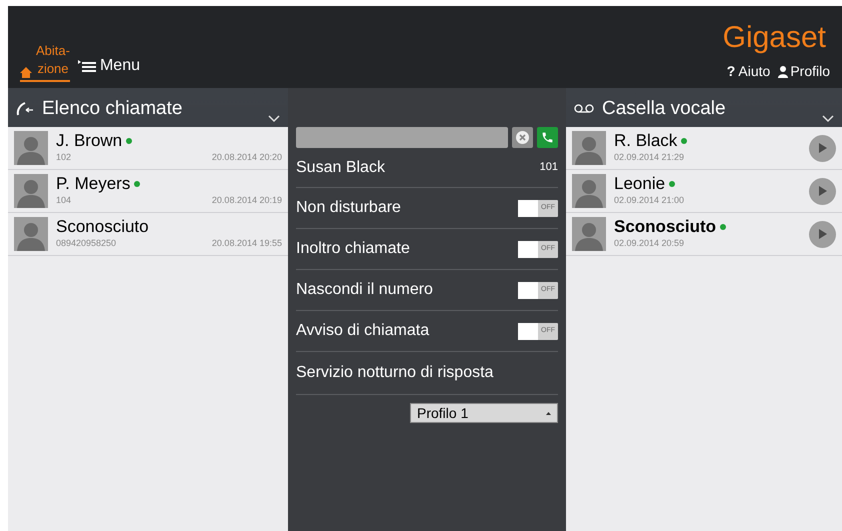 Image resolution: width=842 pixels, height=531 pixels. What do you see at coordinates (774, 38) in the screenshot?
I see `brand-logo: Gigaset` at bounding box center [774, 38].